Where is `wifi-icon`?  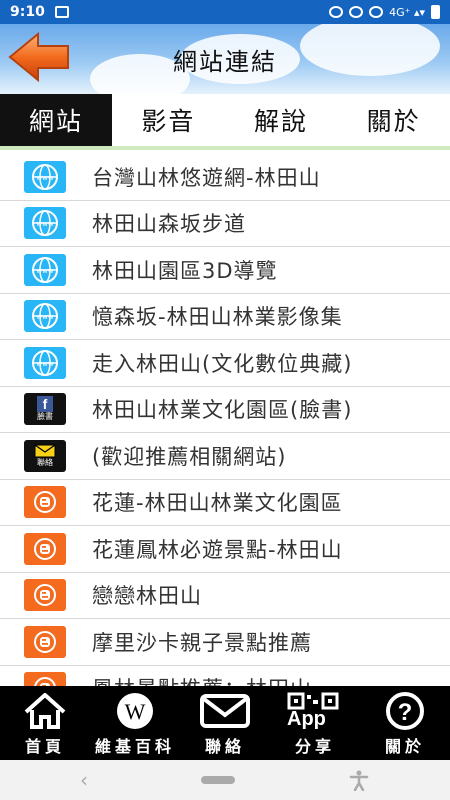
wifi-icon is located at coordinates (376, 12).